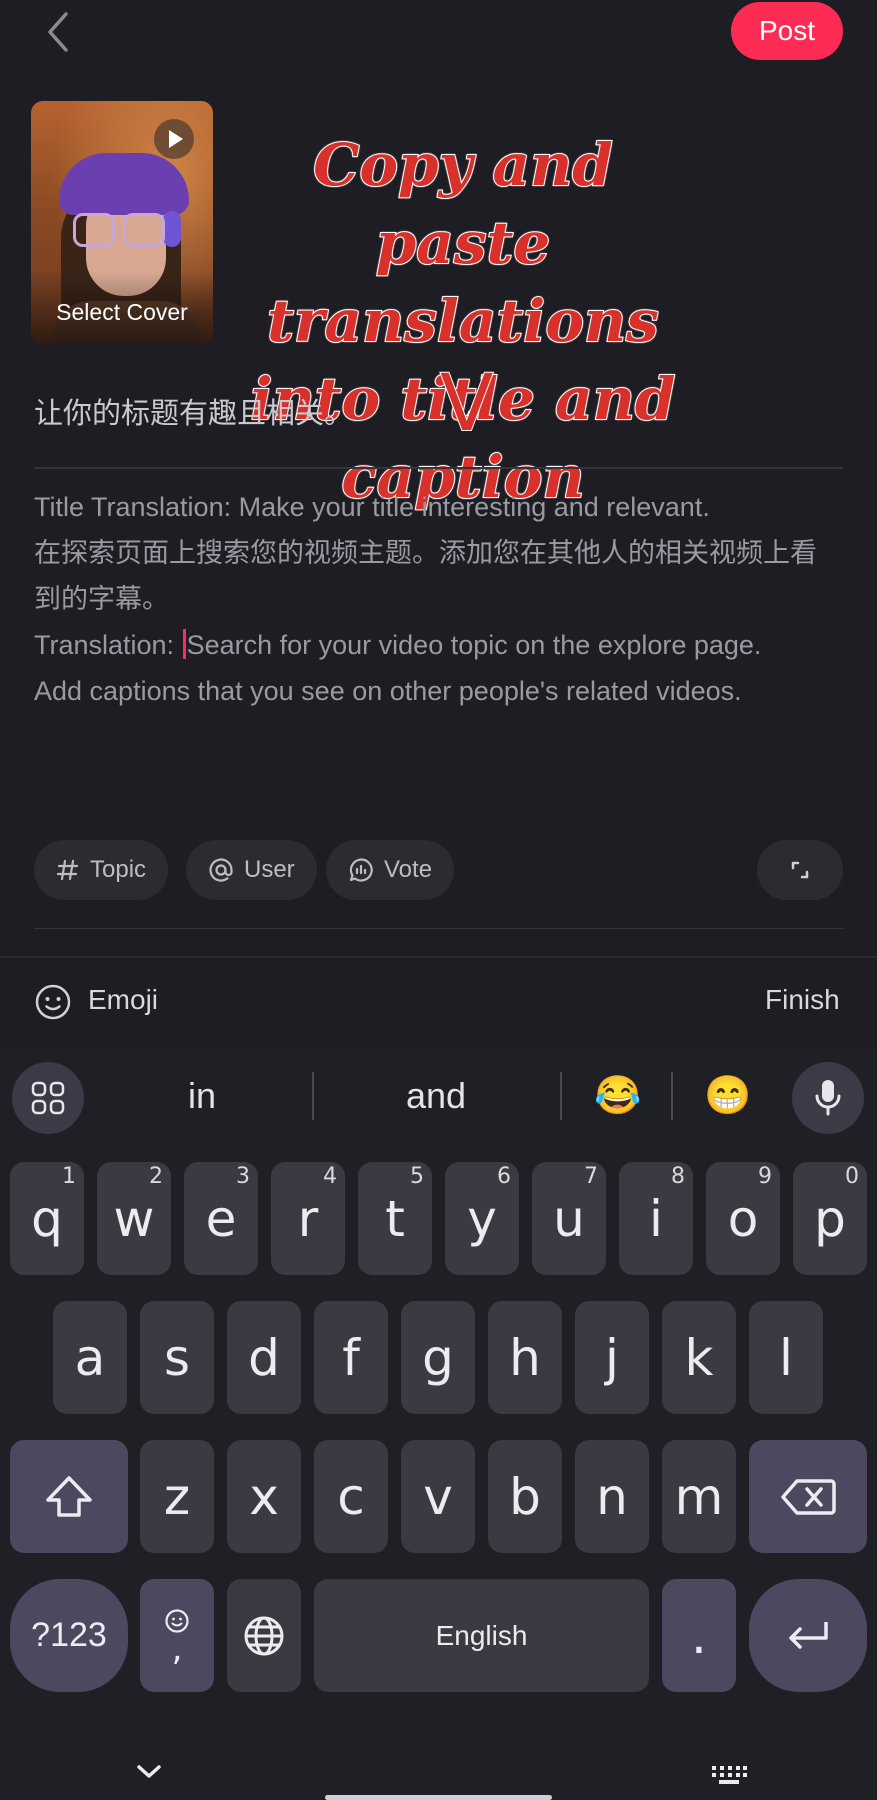  Describe the element at coordinates (330, 1176) in the screenshot. I see `key-number: 4` at that location.